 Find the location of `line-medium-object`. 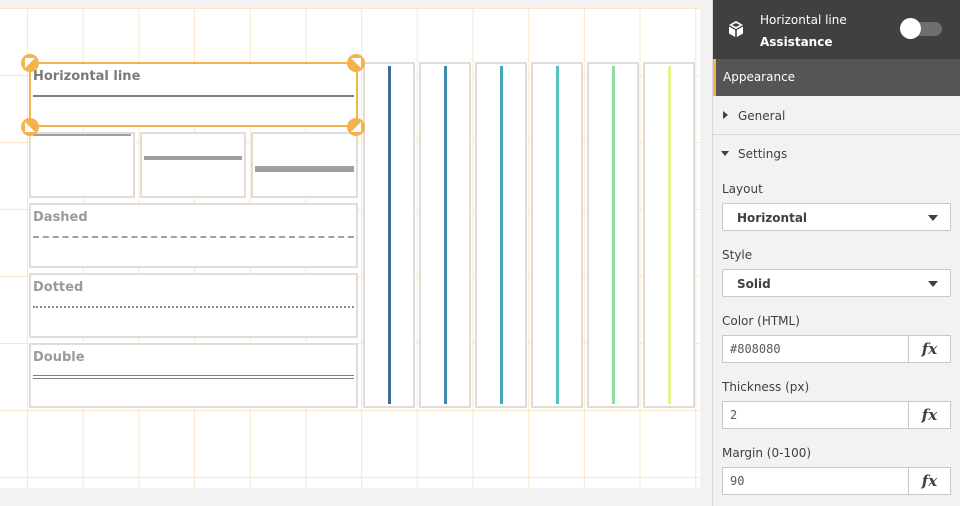

line-medium-object is located at coordinates (193, 165).